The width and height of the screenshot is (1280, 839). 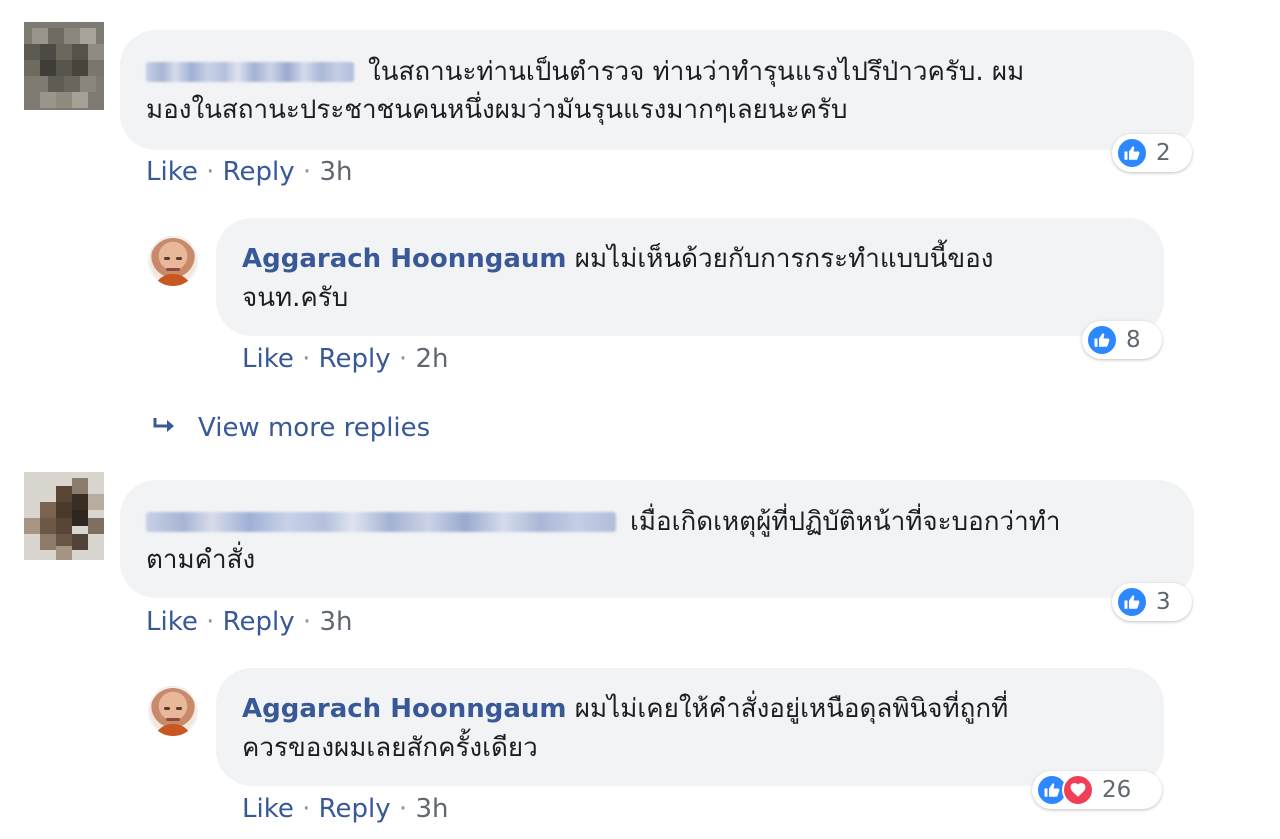 What do you see at coordinates (1097, 790) in the screenshot?
I see `reply-2-reactions: 26` at bounding box center [1097, 790].